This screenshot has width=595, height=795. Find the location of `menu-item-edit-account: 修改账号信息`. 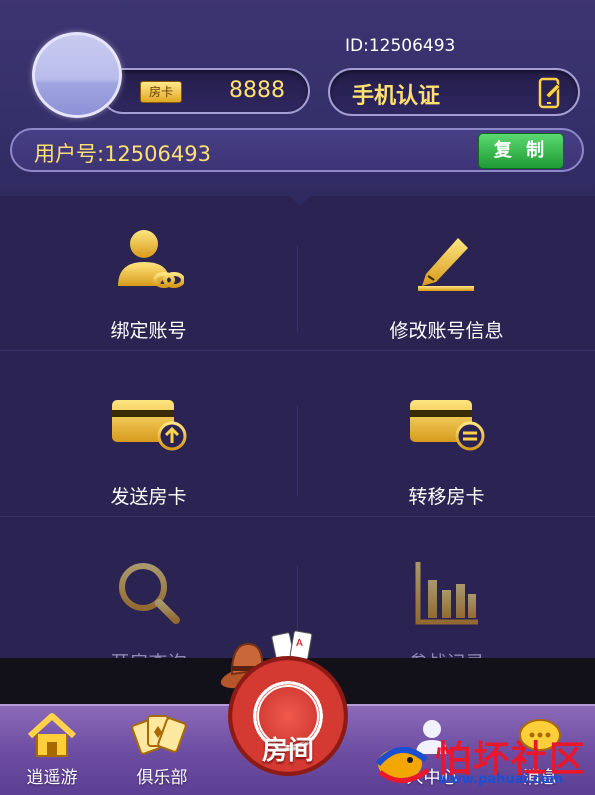

menu-item-edit-account: 修改账号信息 is located at coordinates (446, 289).